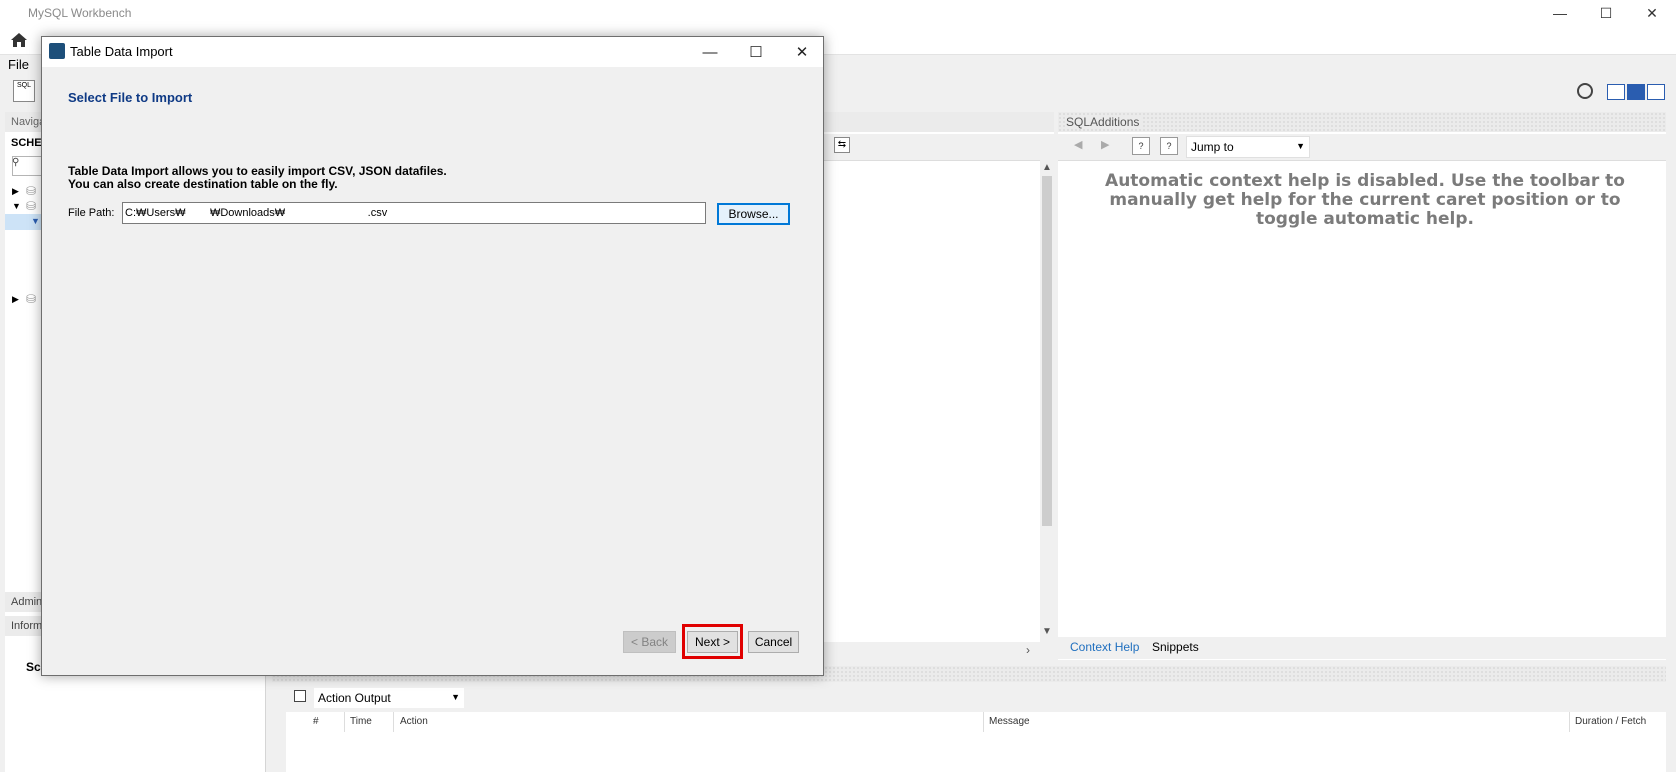 Image resolution: width=1676 pixels, height=772 pixels. Describe the element at coordinates (710, 52) in the screenshot. I see `dialog-minimize-button: —` at that location.